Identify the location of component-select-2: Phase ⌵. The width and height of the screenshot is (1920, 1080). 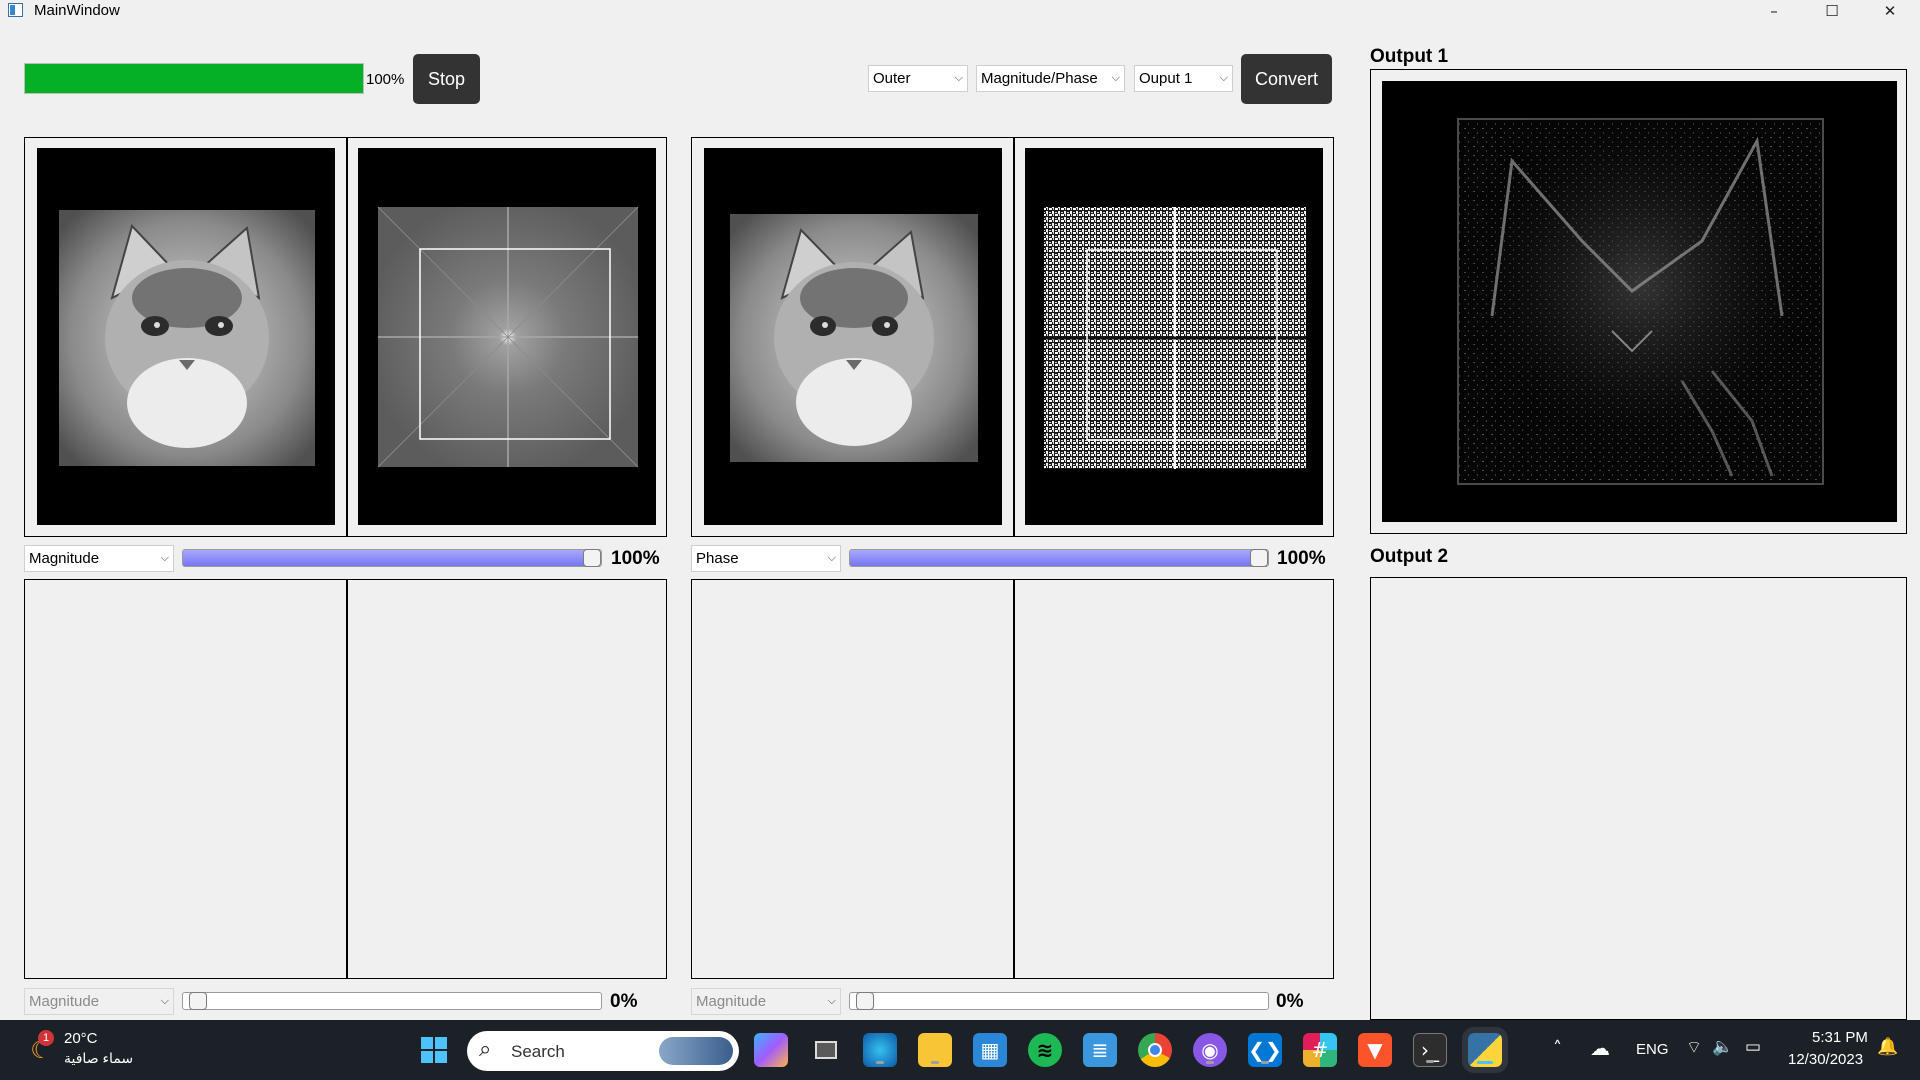
(766, 558).